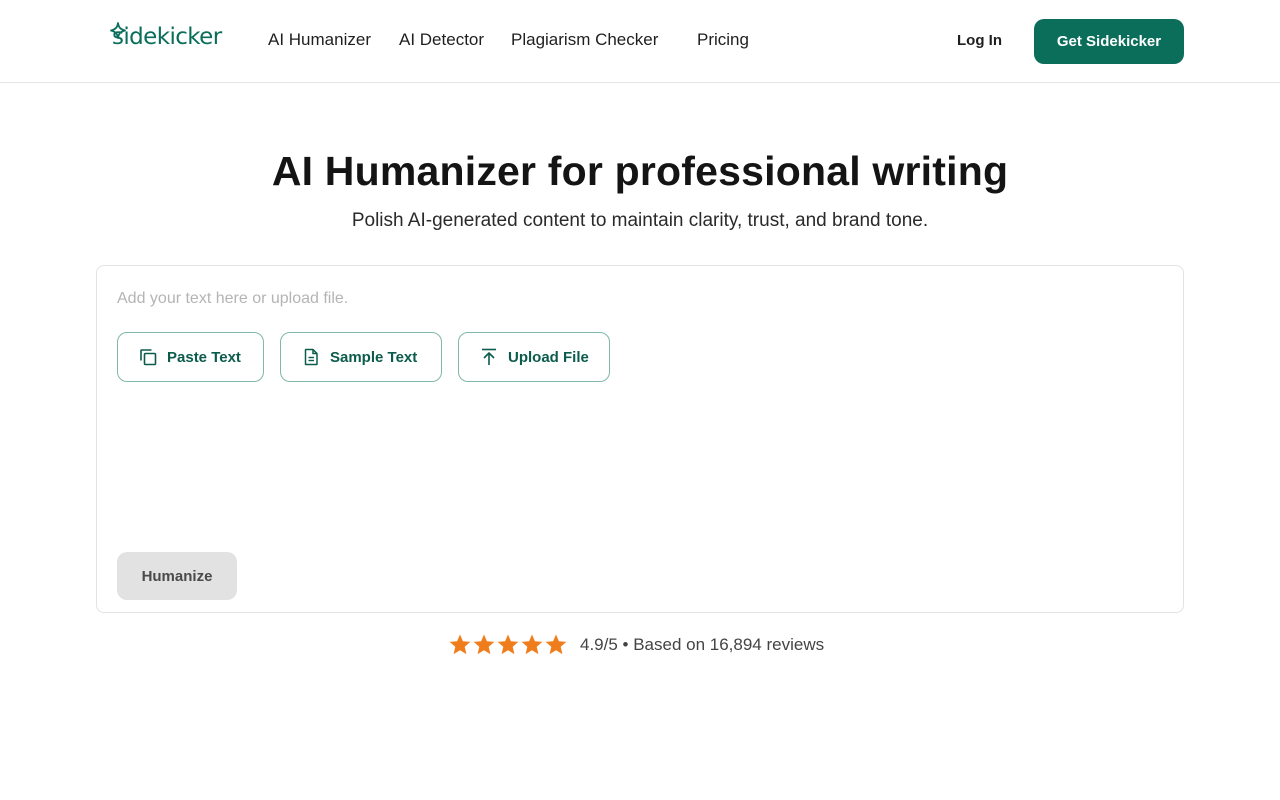  I want to click on login-link: Log In, so click(979, 41).